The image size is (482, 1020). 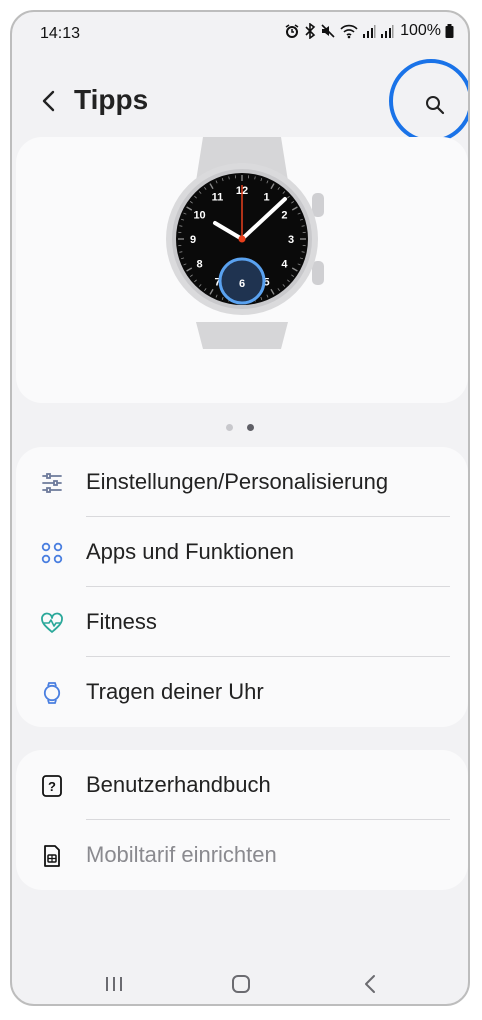 I want to click on back-nav-button, so click(x=370, y=984).